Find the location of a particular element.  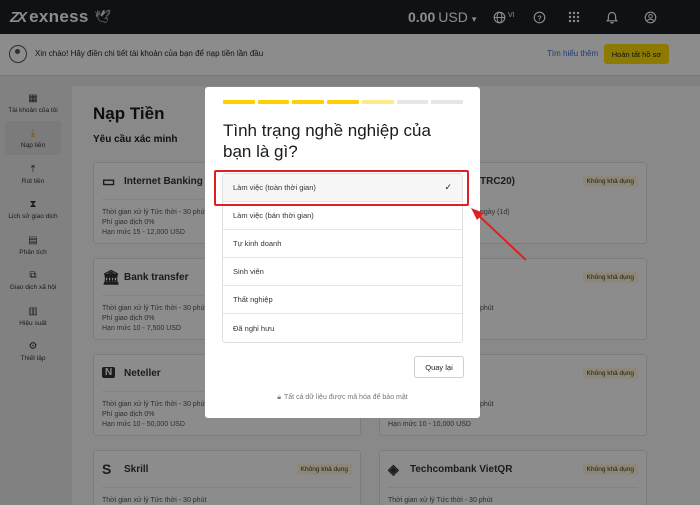

option-part-time: Làm việc (bán thời gian) is located at coordinates (342, 216).